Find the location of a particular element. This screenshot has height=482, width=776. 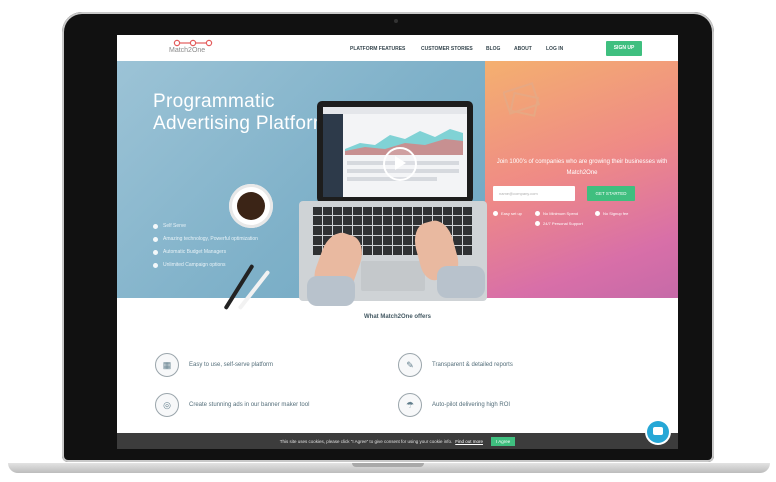

bullet-text: Self Serve is located at coordinates (175, 226).